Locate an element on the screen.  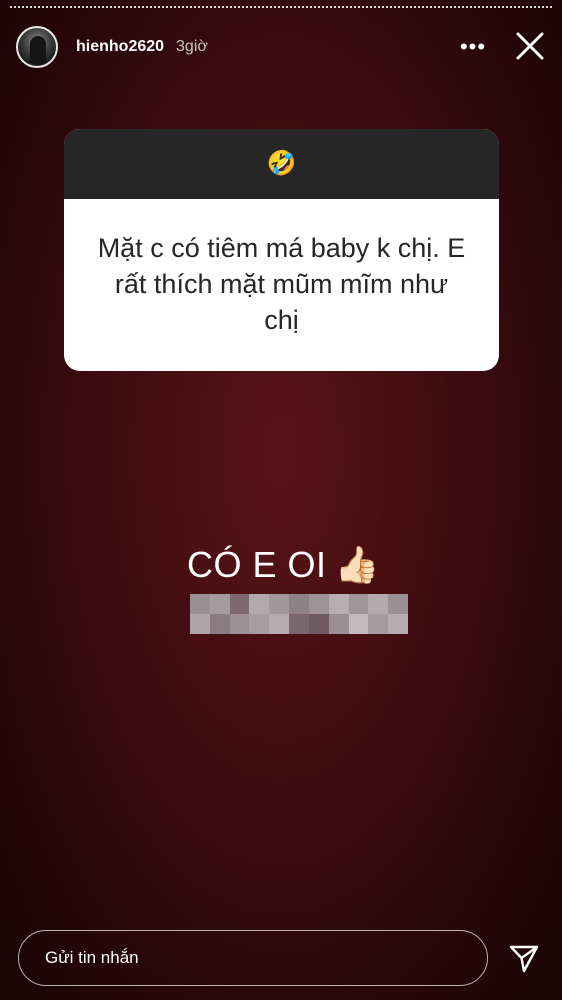
more-icon: ••• is located at coordinates (473, 47).